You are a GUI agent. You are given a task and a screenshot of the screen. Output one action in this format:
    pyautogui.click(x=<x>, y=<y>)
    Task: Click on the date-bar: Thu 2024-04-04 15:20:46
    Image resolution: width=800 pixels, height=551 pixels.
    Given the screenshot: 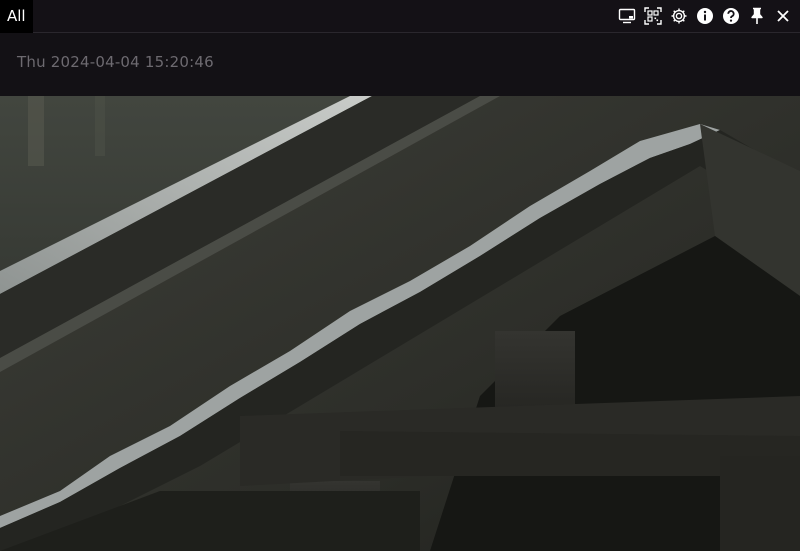 What is the action you would take?
    pyautogui.click(x=400, y=64)
    